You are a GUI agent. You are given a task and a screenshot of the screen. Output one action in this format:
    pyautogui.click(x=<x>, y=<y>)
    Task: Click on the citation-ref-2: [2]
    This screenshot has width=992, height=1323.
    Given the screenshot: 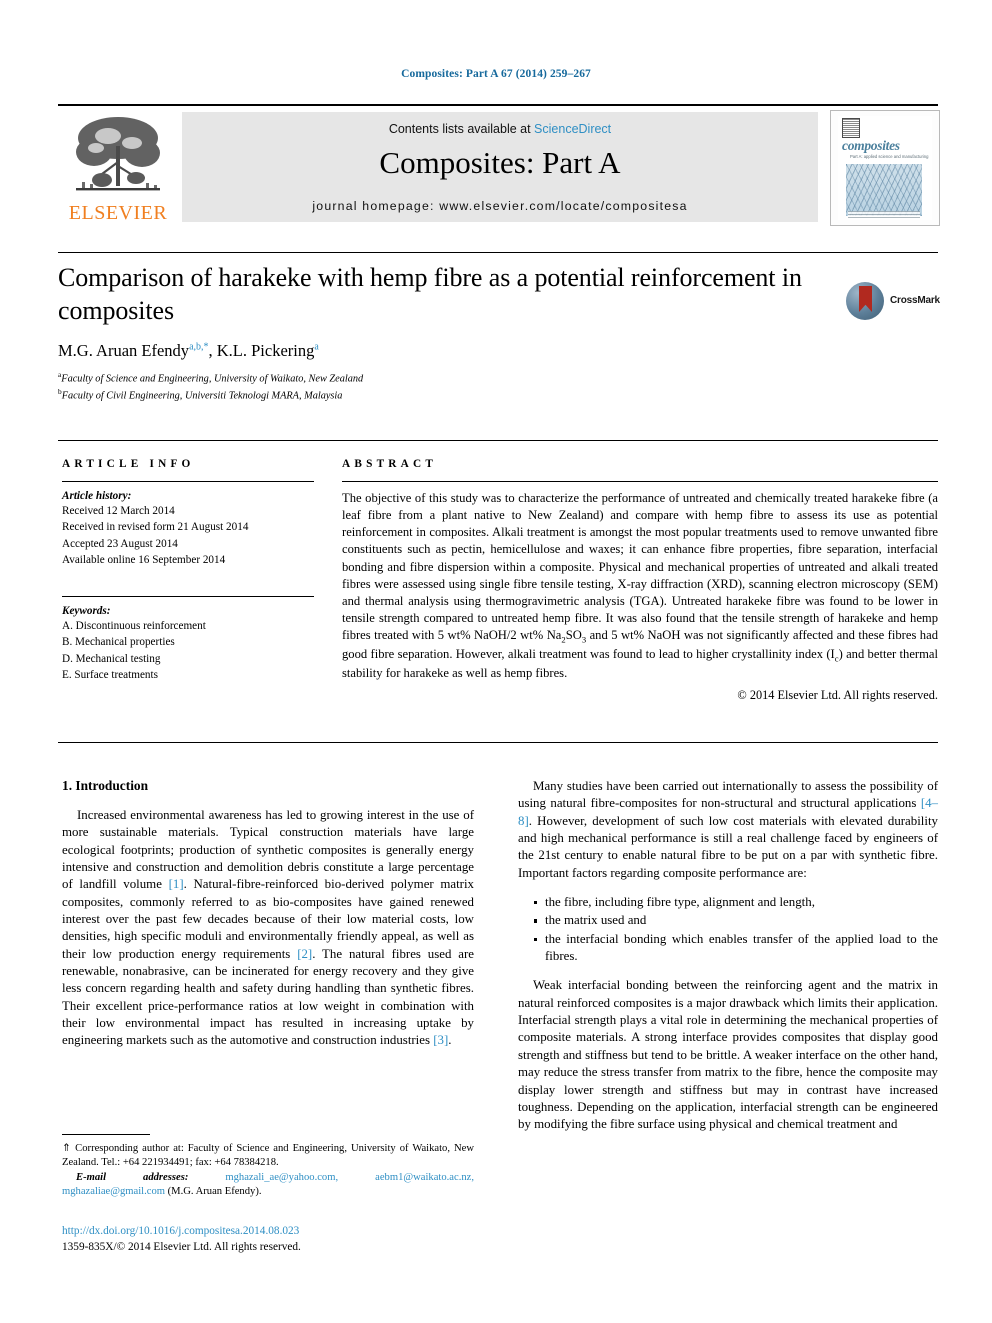 What is the action you would take?
    pyautogui.click(x=304, y=954)
    